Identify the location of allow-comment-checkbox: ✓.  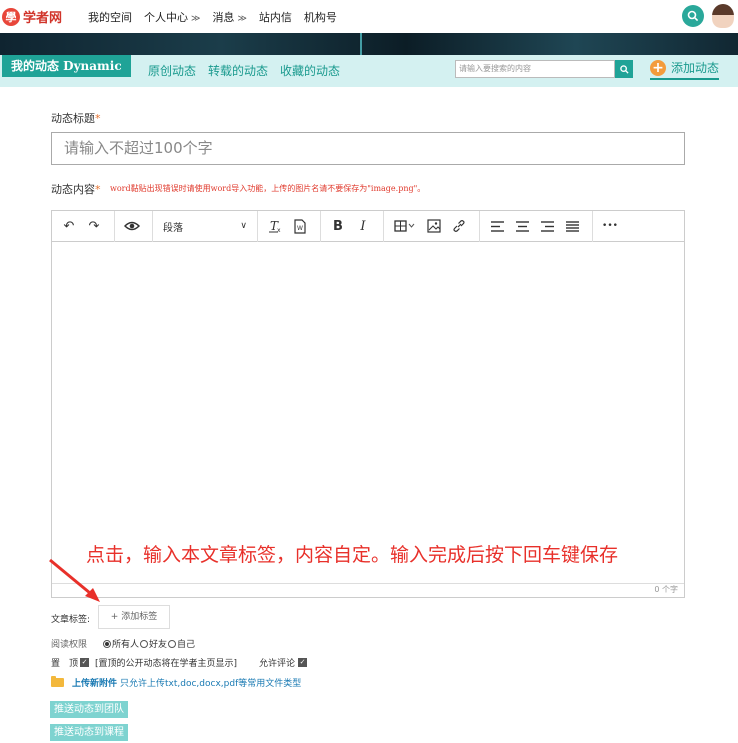
(303, 662).